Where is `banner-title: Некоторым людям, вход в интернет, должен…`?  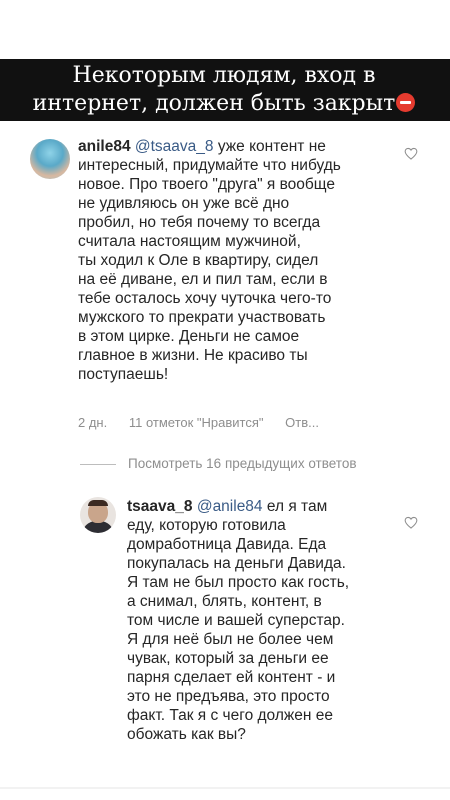
banner-title: Некоторым людям, вход в интернет, должен… is located at coordinates (224, 90).